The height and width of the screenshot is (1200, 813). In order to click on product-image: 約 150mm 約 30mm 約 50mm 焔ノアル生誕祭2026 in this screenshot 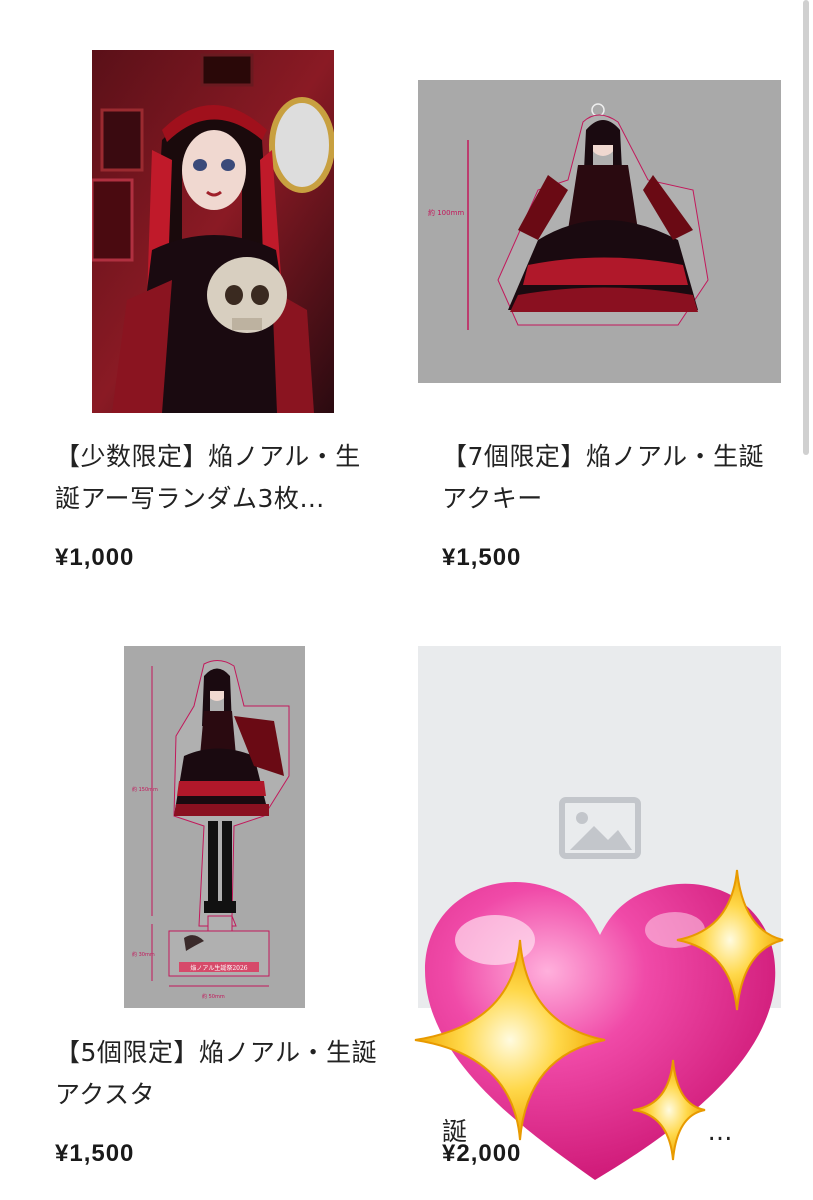, I will do `click(214, 827)`.